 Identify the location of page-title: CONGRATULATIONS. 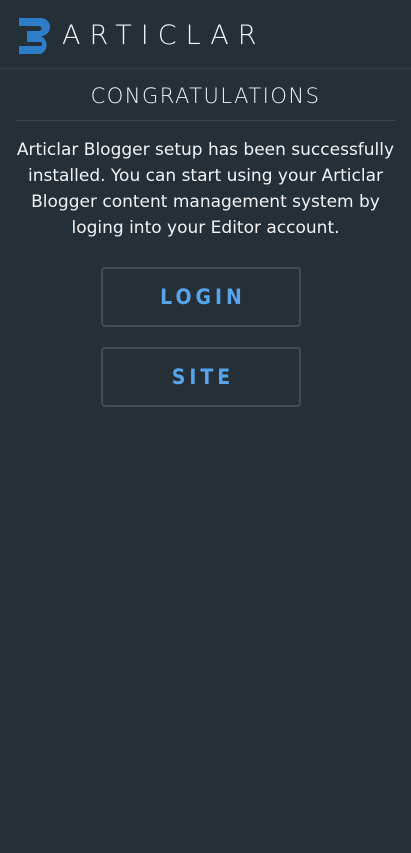
(205, 95).